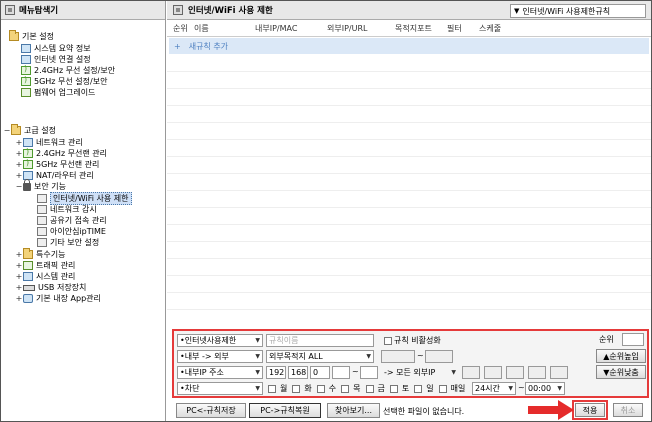  I want to click on tree-item-firmware-upgrade: 펌웨어 업그레이드, so click(58, 92).